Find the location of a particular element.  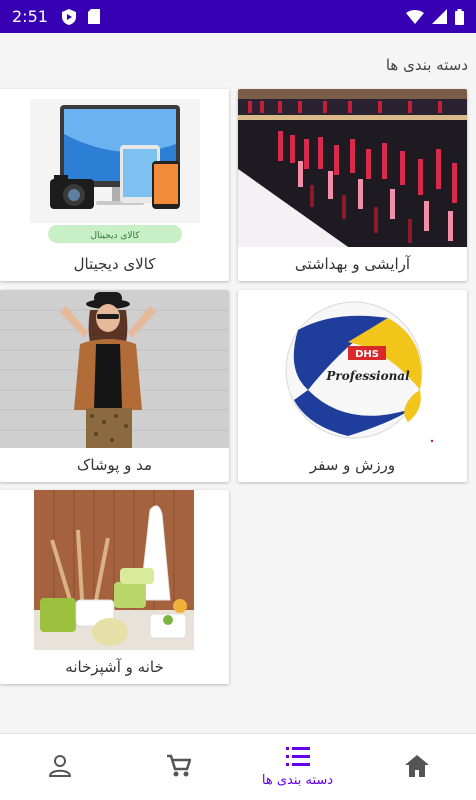

category-label: کالای دیجیتال is located at coordinates (114, 264).